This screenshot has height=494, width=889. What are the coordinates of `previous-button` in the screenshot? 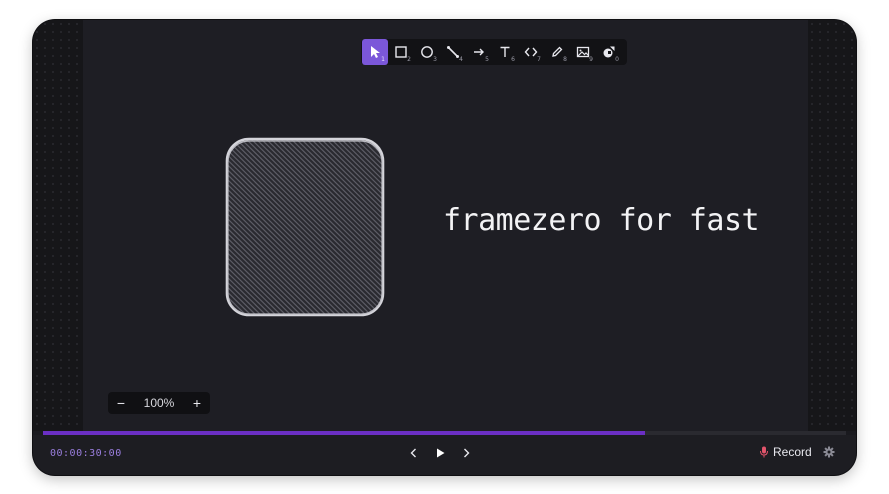 It's located at (414, 453).